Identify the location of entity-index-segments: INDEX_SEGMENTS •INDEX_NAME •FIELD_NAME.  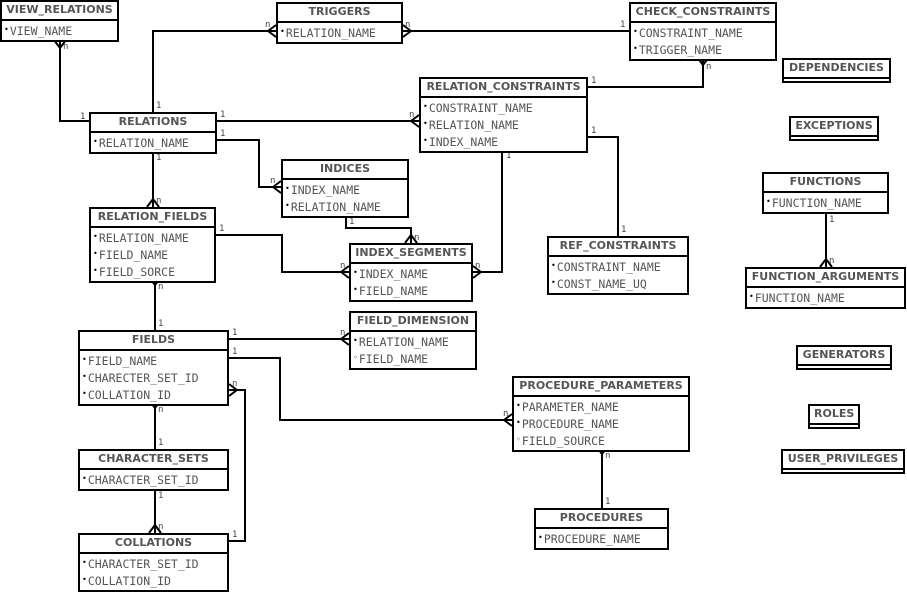
(411, 272).